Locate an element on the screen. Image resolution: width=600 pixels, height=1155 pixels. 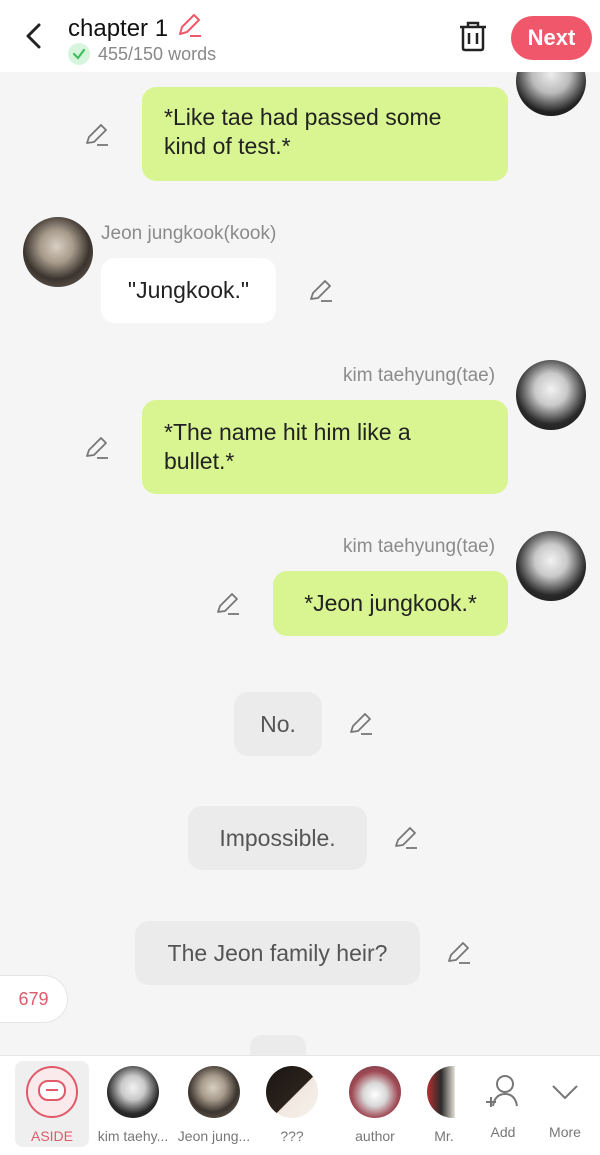
message-bubble: *Like tae had passed some kind of test.* is located at coordinates (325, 134).